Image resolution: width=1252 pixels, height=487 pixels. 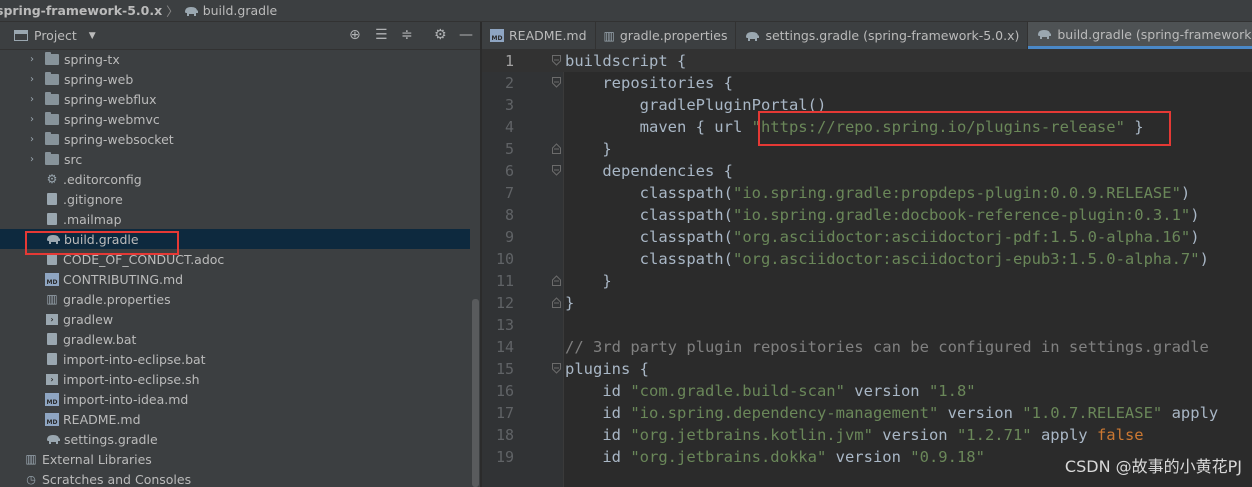 What do you see at coordinates (235, 478) in the screenshot?
I see `tree-item-scratches: ◷ Scratches and Consoles` at bounding box center [235, 478].